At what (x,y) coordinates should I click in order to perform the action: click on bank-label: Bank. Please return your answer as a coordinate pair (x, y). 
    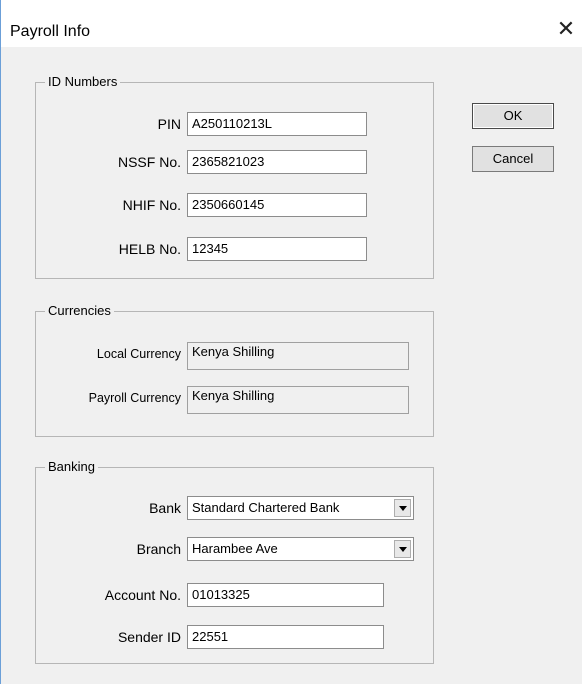
    Looking at the image, I should click on (165, 508).